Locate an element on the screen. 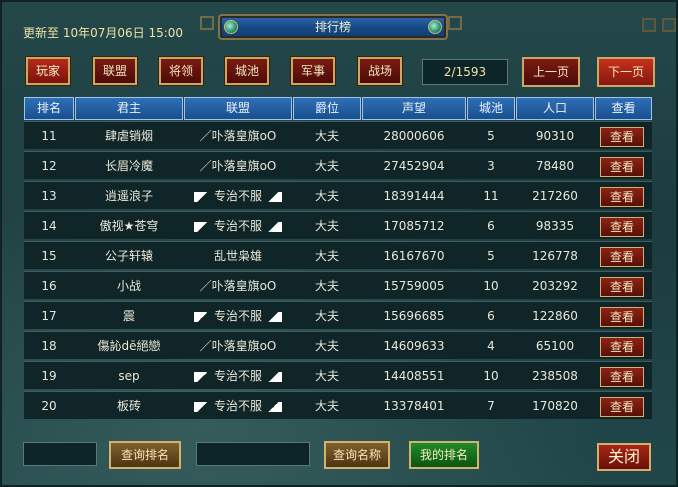 The height and width of the screenshot is (487, 678). table-row: 19 sep 专治不服 大夫 14408551 10 238508 查看 is located at coordinates (338, 375).